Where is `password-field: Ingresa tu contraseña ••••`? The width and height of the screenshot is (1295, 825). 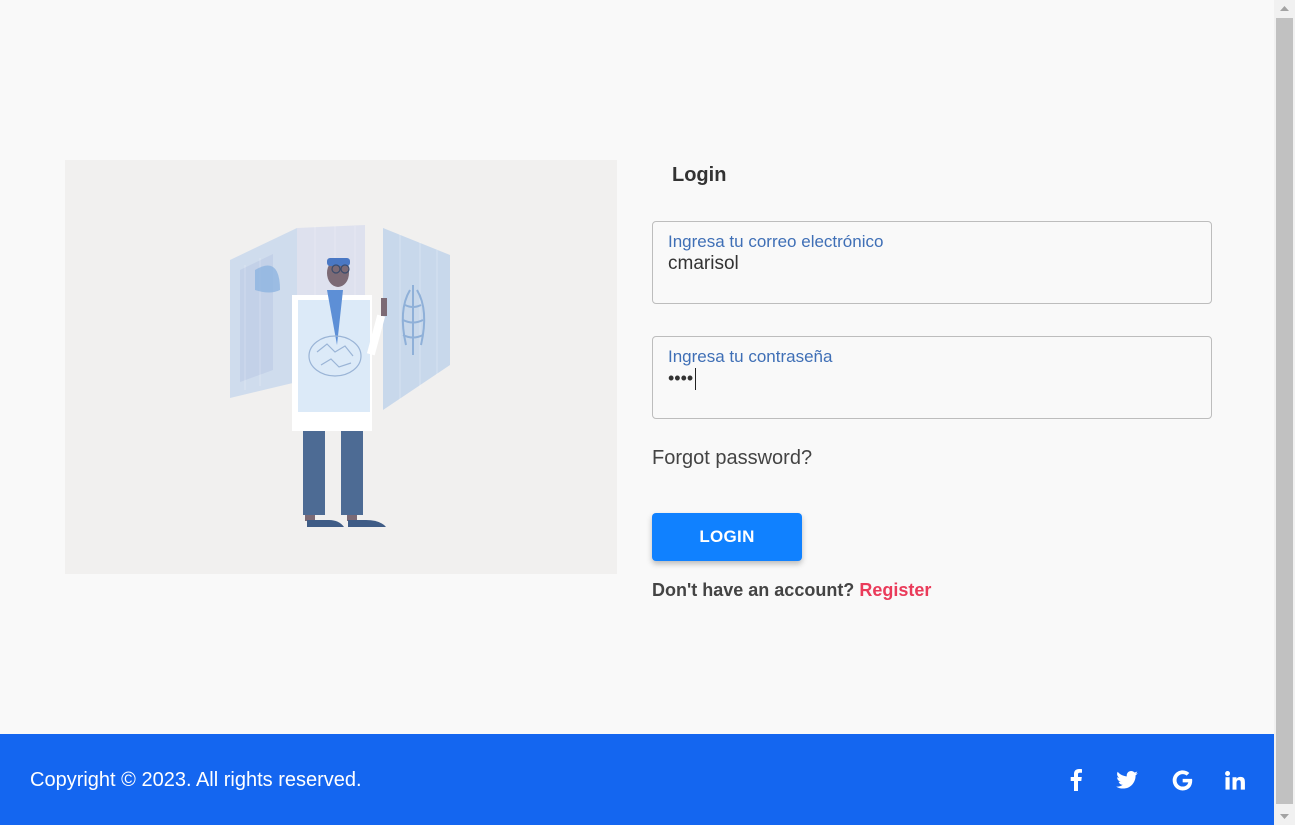 password-field: Ingresa tu contraseña •••• is located at coordinates (932, 377).